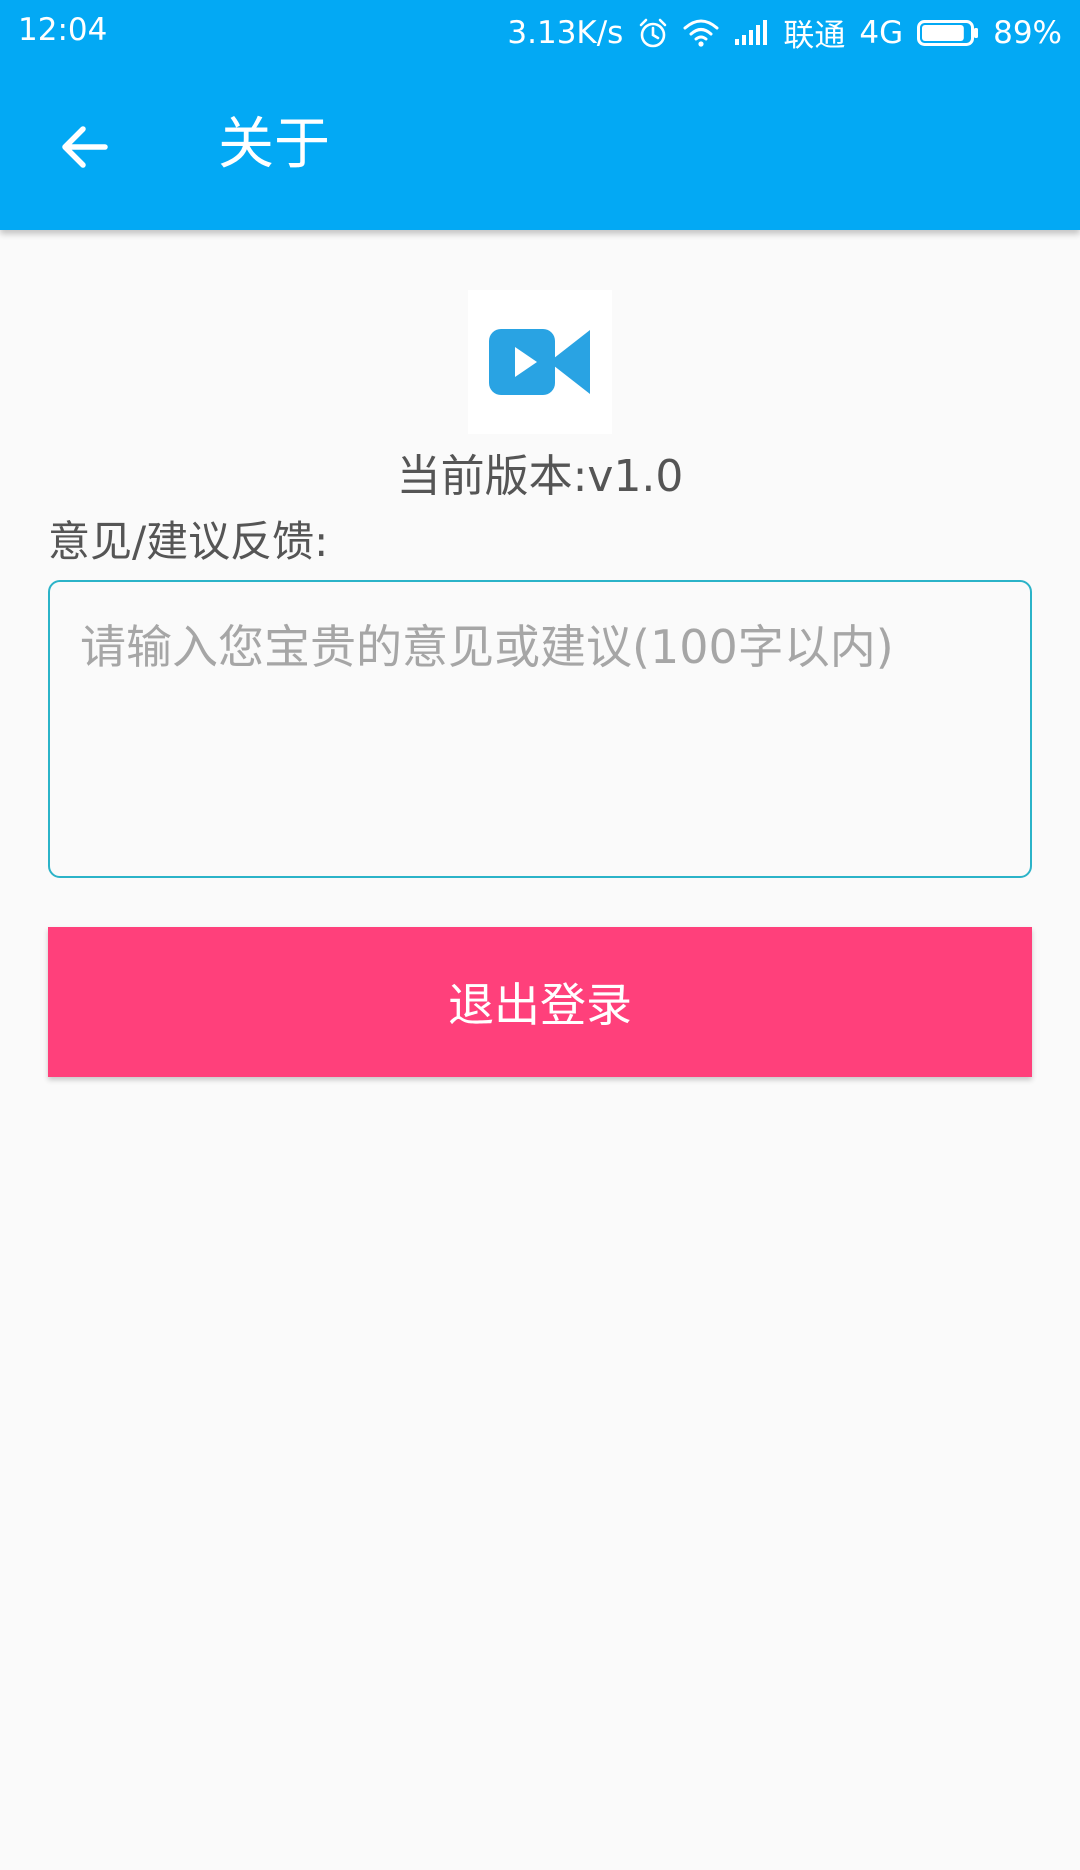 This screenshot has width=1080, height=1870. I want to click on back-button, so click(85, 147).